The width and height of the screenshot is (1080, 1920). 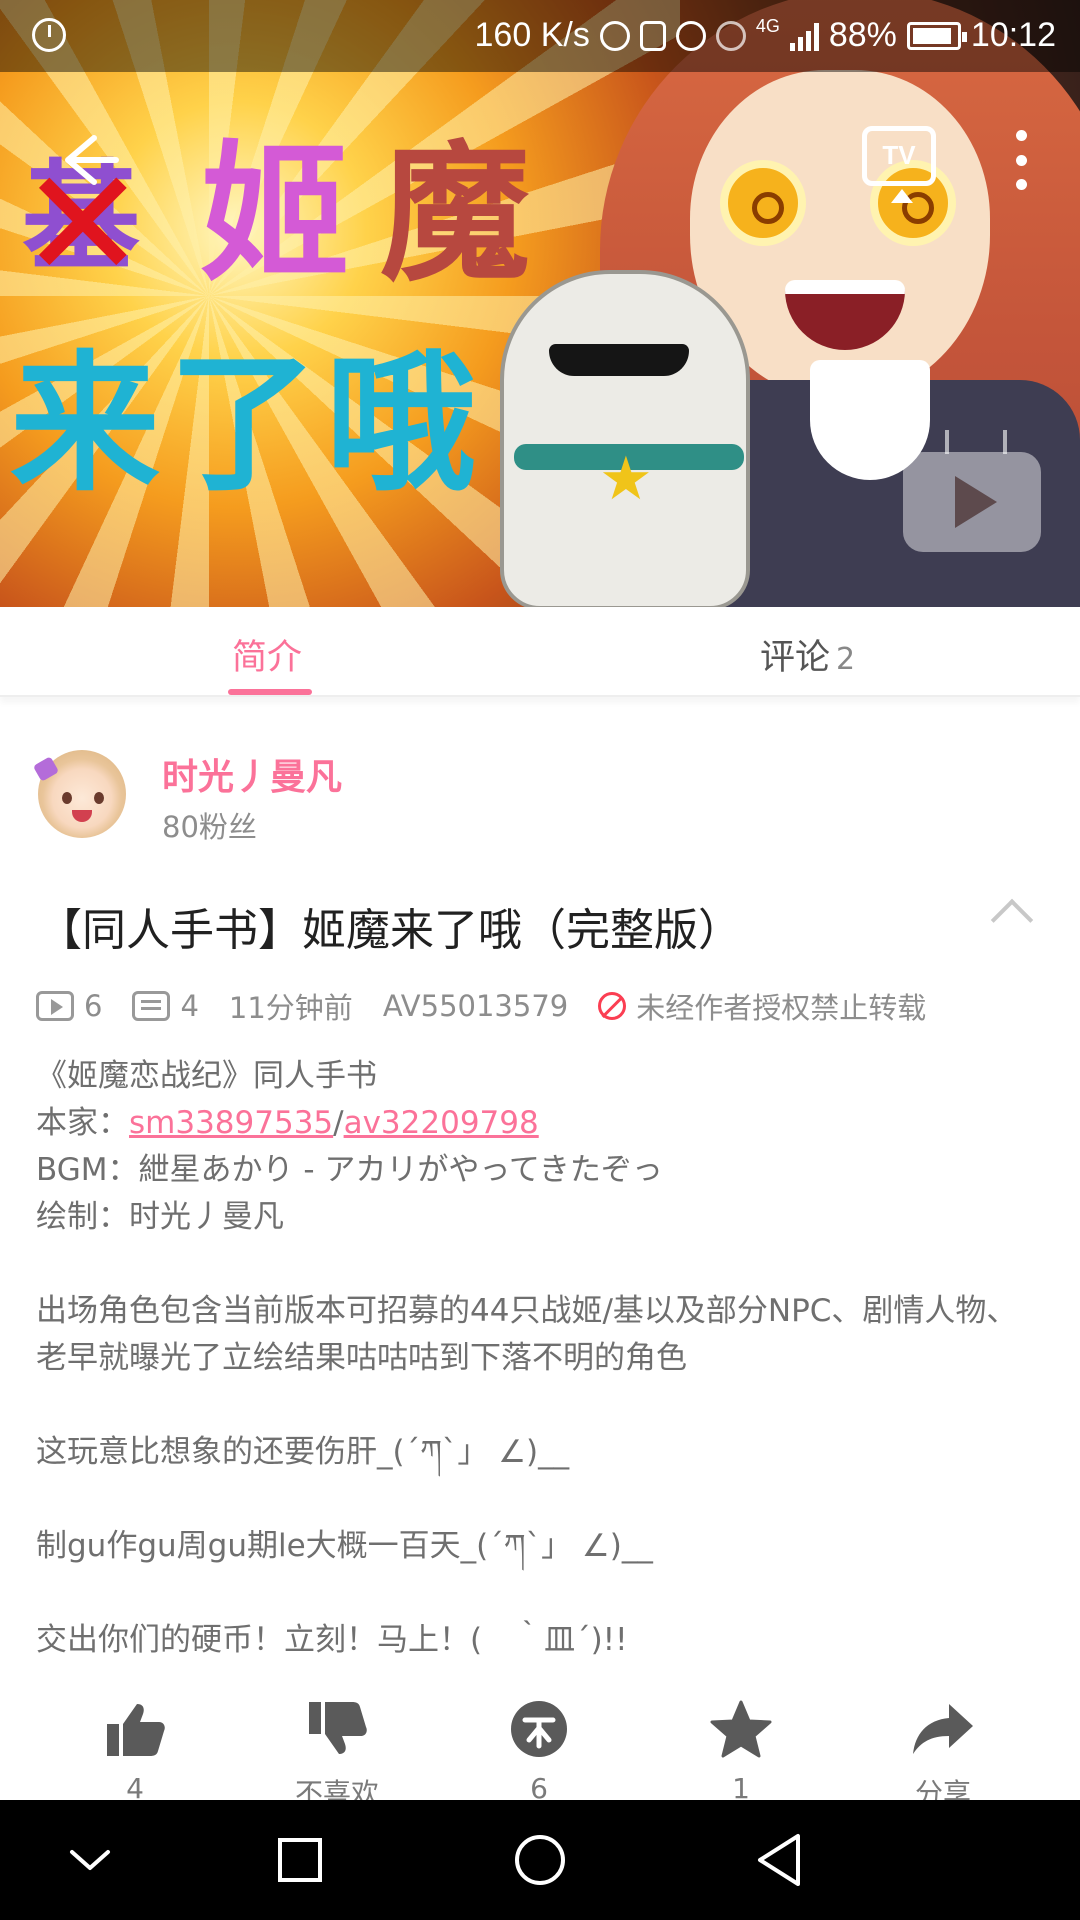 I want to click on nav-back-button, so click(x=780, y=1860).